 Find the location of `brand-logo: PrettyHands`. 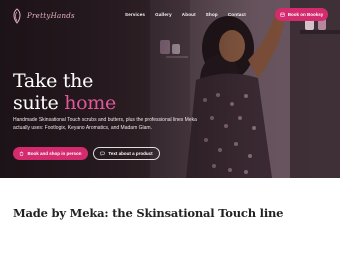

brand-logo: PrettyHands is located at coordinates (42, 16).